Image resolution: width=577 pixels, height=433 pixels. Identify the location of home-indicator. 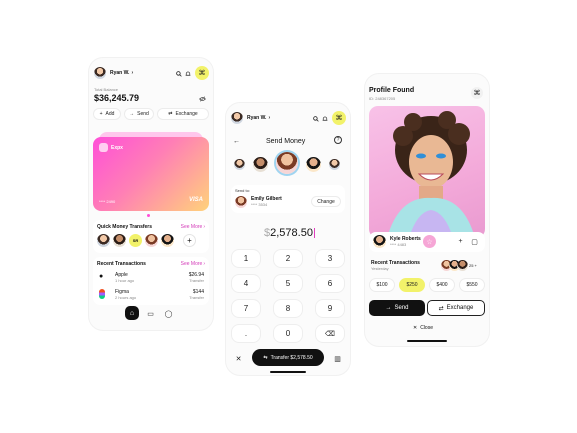
(288, 372).